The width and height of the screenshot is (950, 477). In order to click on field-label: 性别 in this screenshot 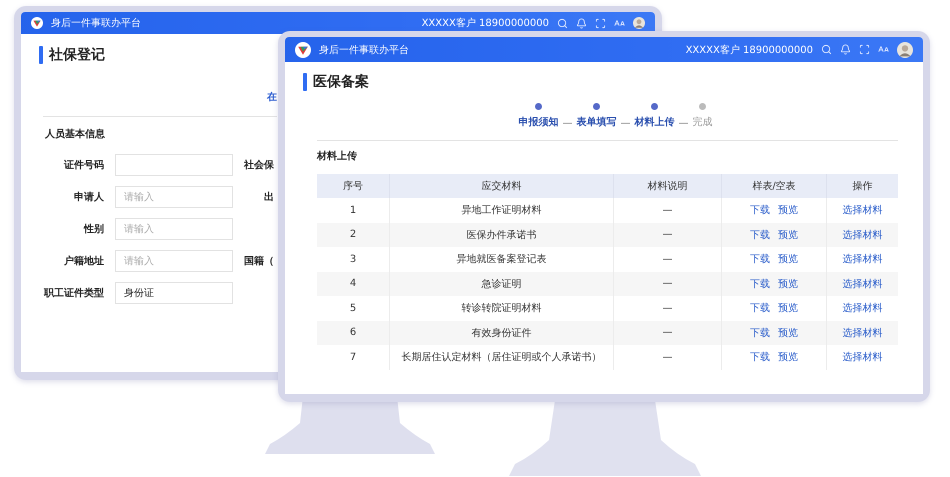, I will do `click(93, 229)`.